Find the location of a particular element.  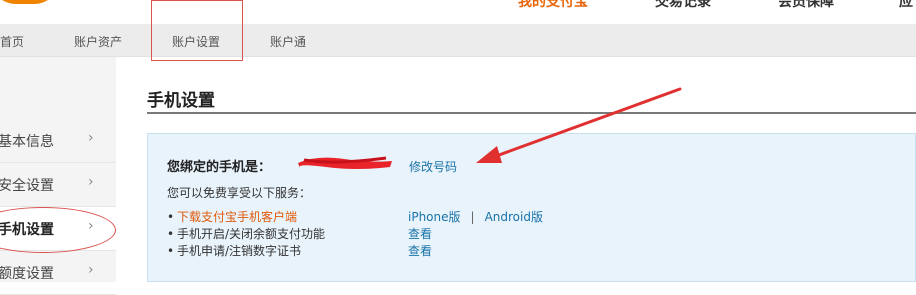

service-label: 手机申请/注销数字证书 is located at coordinates (239, 251).